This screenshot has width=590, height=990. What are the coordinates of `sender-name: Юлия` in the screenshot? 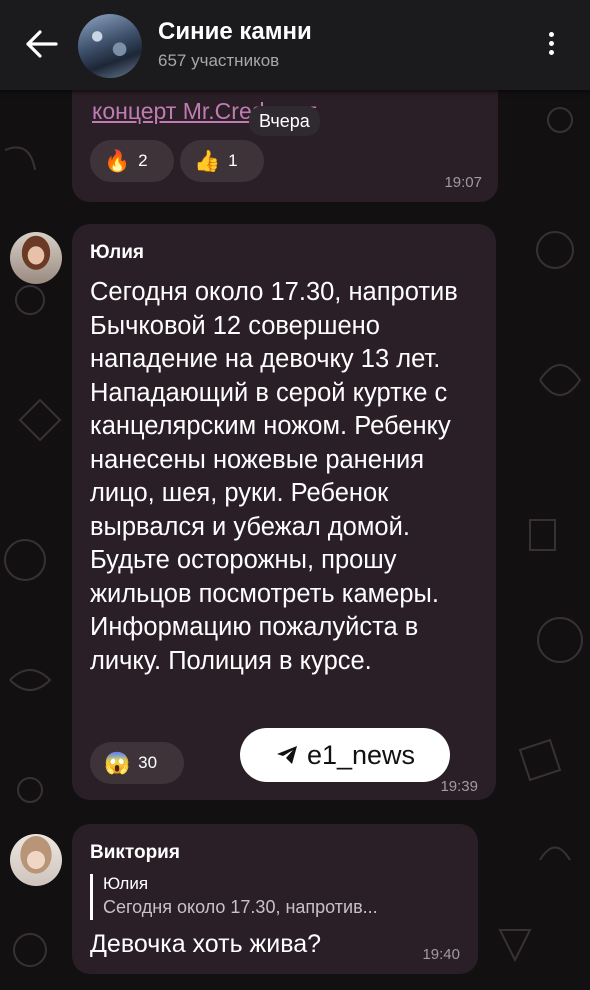 It's located at (117, 253).